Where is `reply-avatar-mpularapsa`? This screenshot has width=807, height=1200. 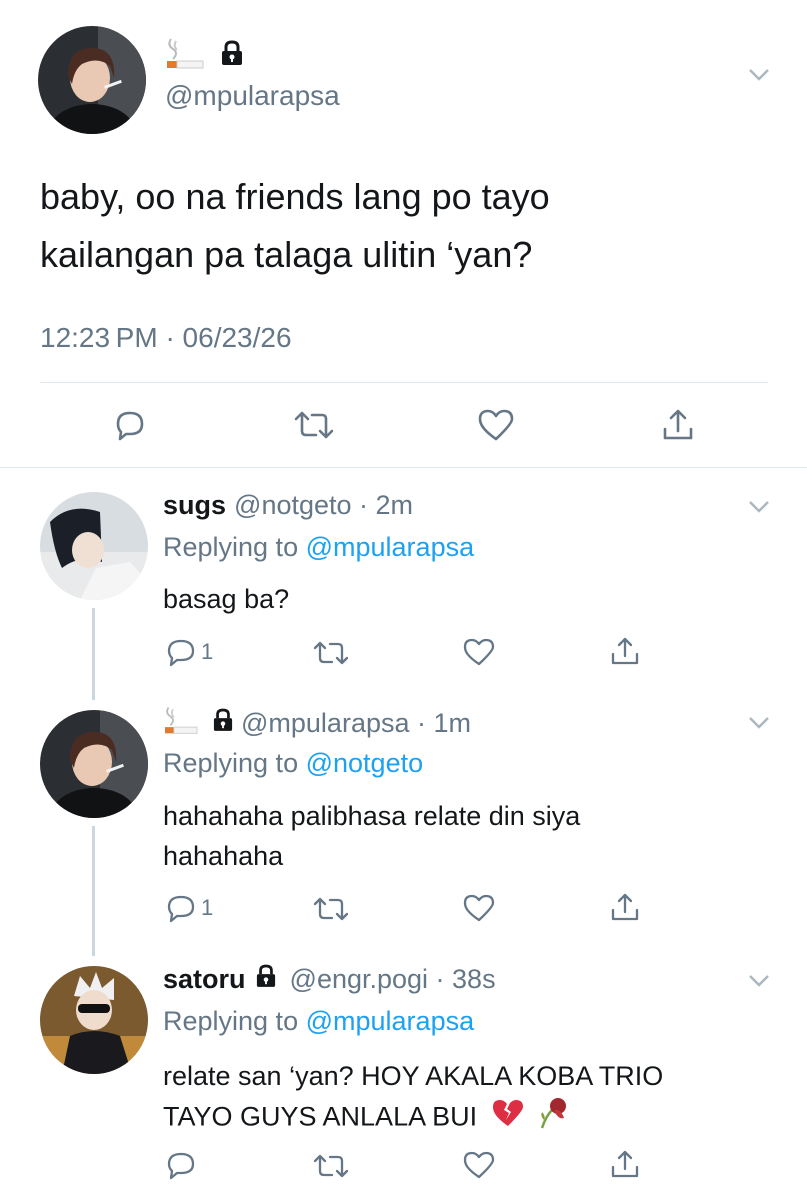 reply-avatar-mpularapsa is located at coordinates (94, 764).